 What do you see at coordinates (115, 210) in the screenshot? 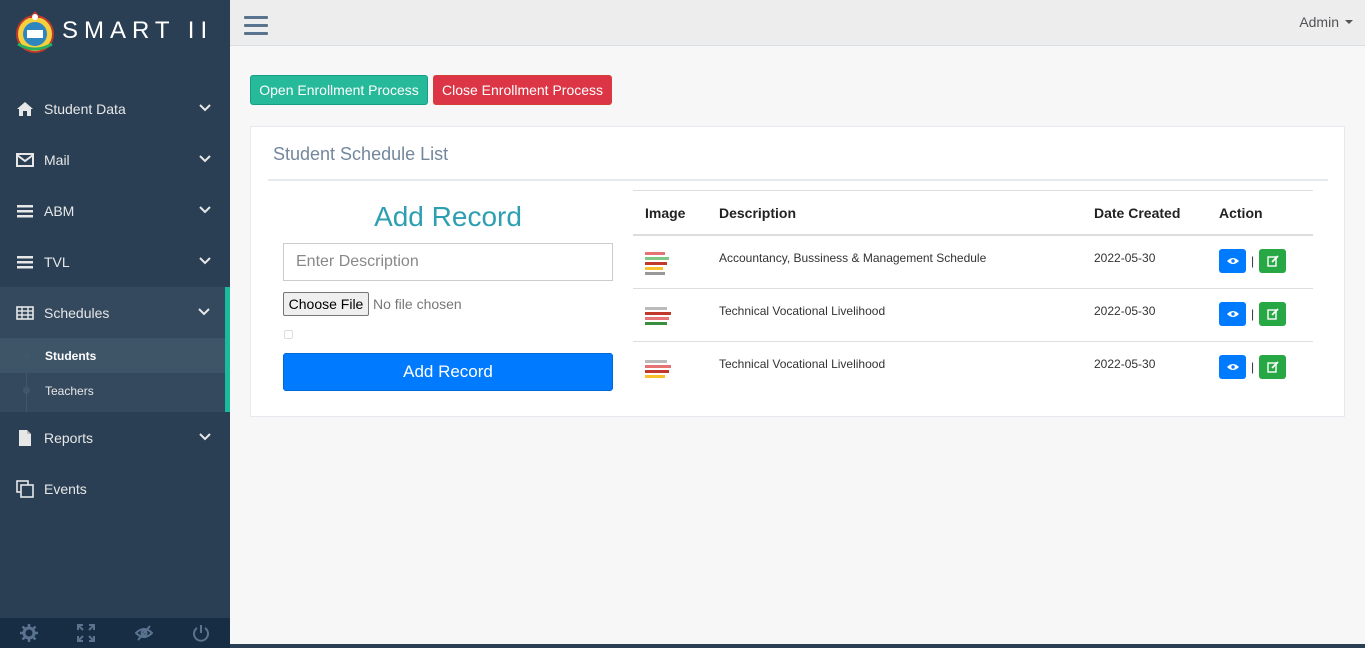
I see `sidebar-item-abm: ABM` at bounding box center [115, 210].